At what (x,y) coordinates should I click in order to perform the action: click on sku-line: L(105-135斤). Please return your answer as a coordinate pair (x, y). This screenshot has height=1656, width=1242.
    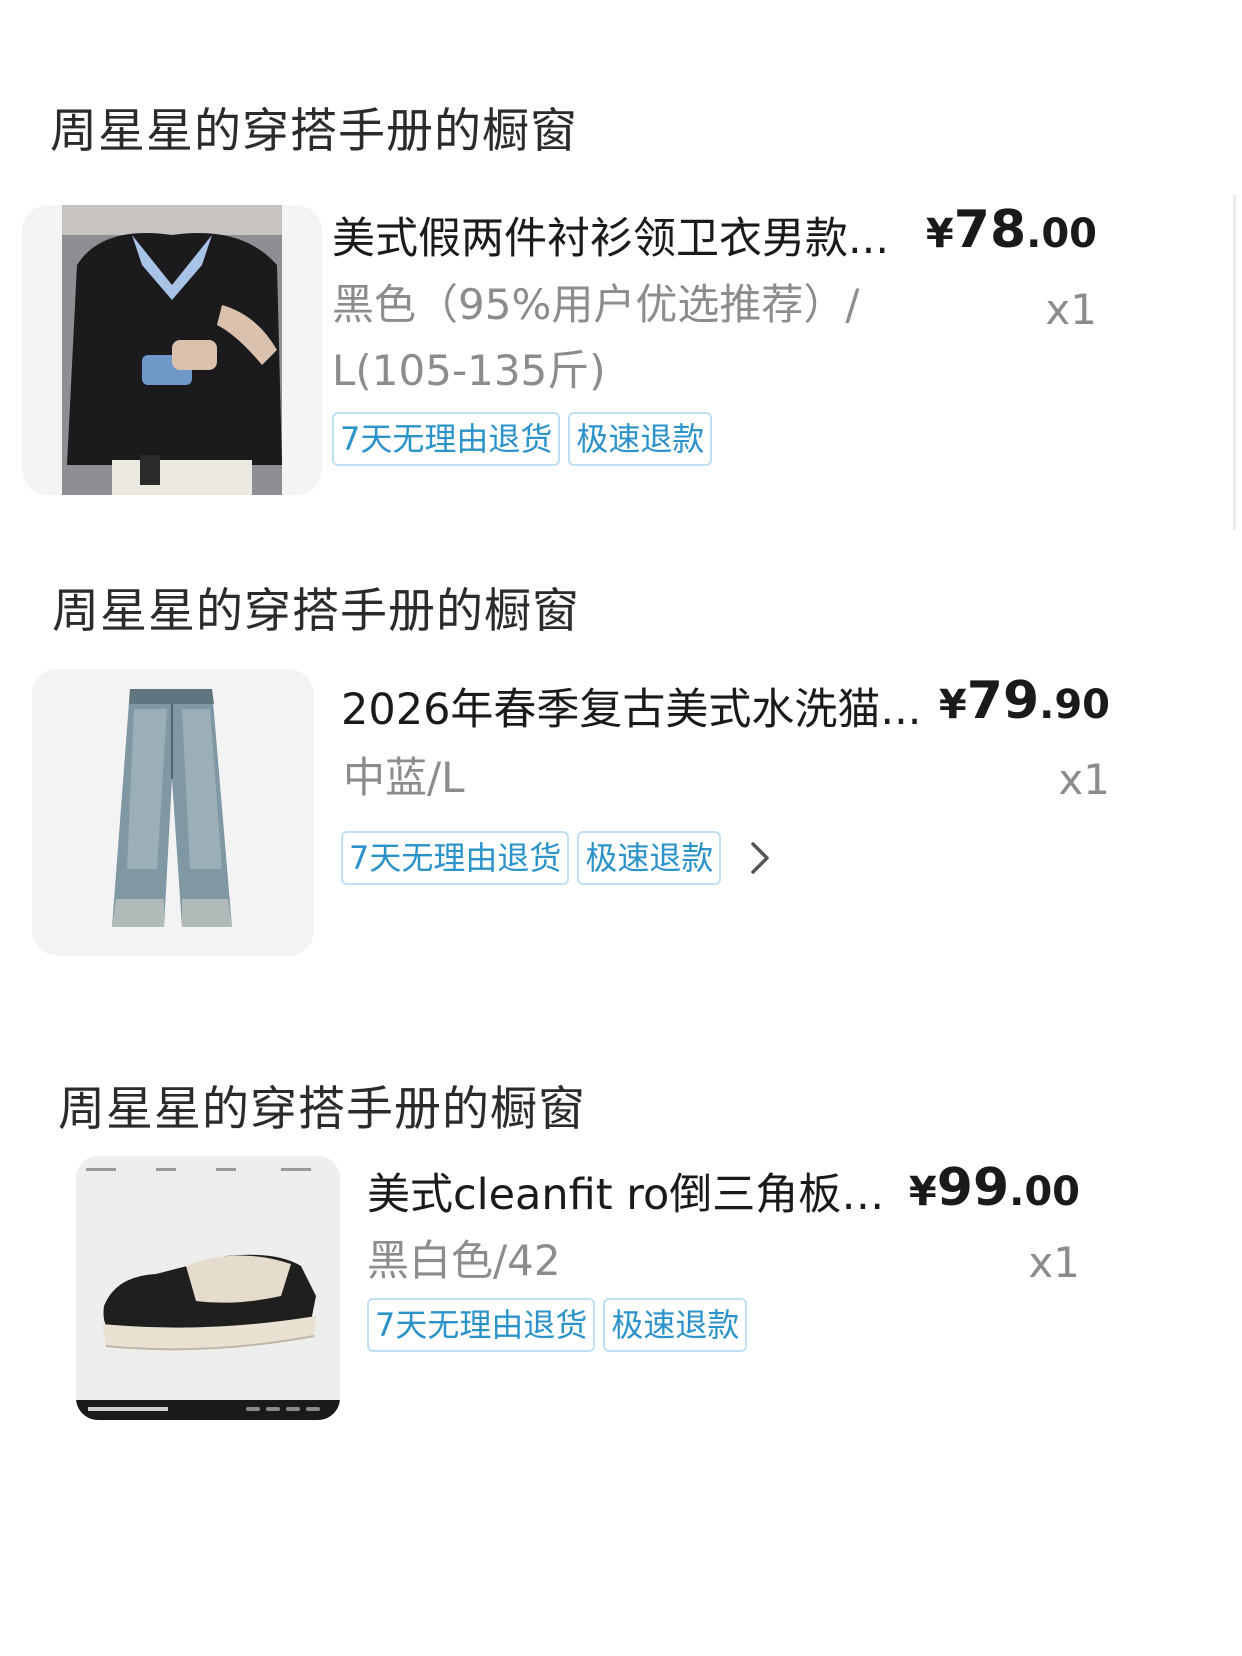
    Looking at the image, I should click on (469, 370).